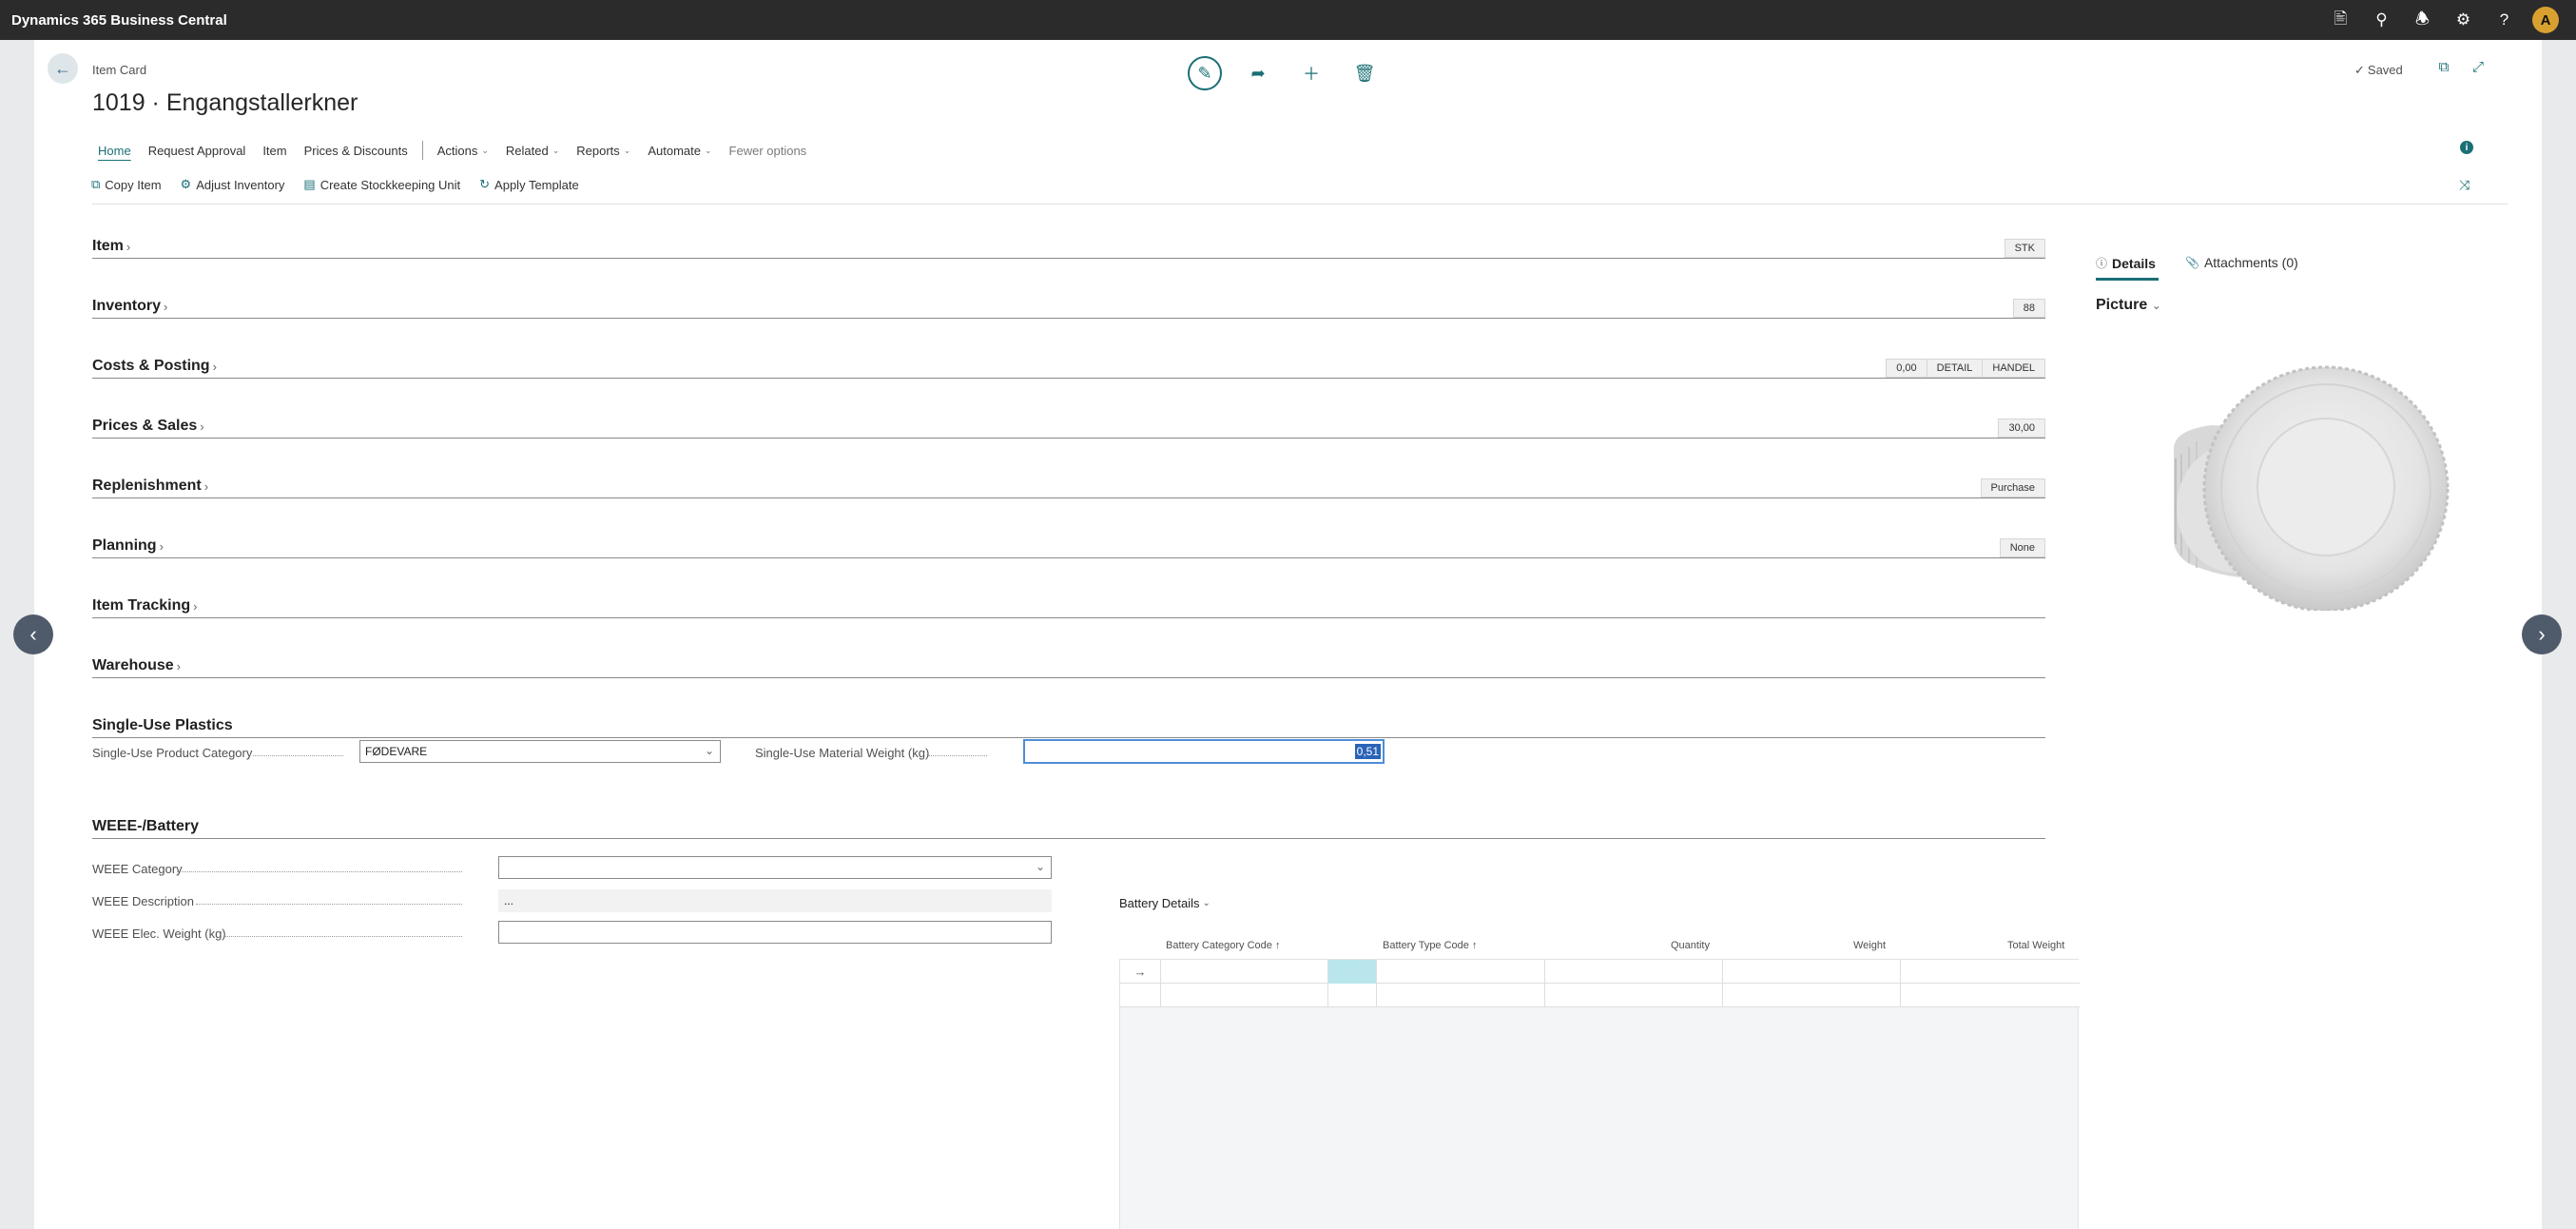 The height and width of the screenshot is (1229, 2576). What do you see at coordinates (2126, 263) in the screenshot?
I see `factbox-tab-details: ⓘ Details` at bounding box center [2126, 263].